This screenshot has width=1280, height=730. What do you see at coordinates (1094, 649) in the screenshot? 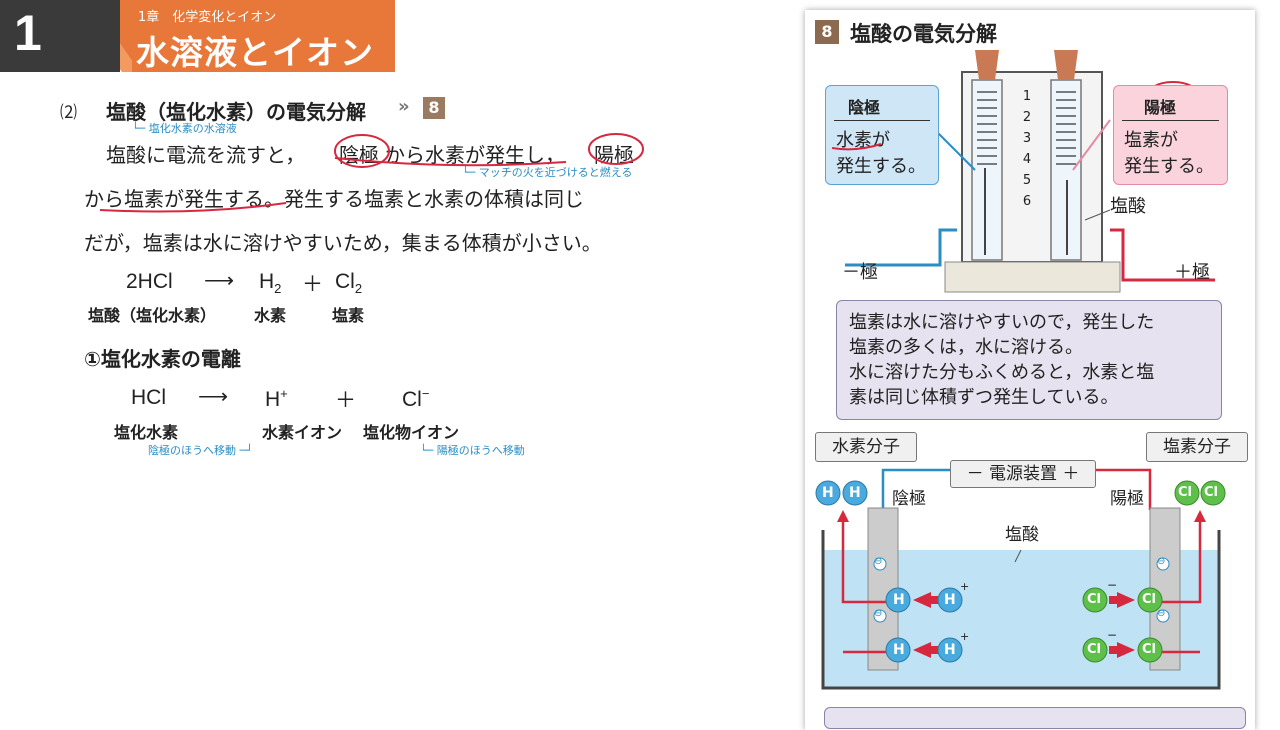
I see `cl-ion-2: Cl` at bounding box center [1094, 649].